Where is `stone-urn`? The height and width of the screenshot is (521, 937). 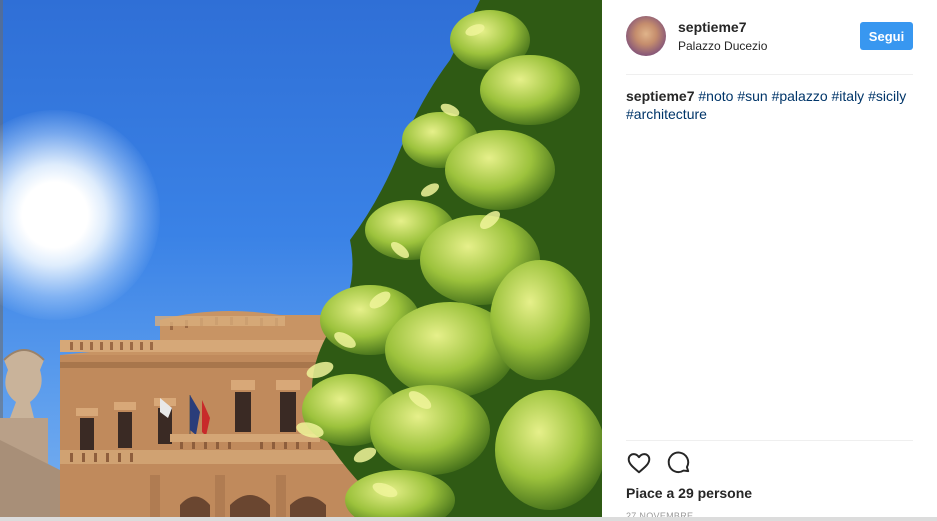 stone-urn is located at coordinates (30, 435).